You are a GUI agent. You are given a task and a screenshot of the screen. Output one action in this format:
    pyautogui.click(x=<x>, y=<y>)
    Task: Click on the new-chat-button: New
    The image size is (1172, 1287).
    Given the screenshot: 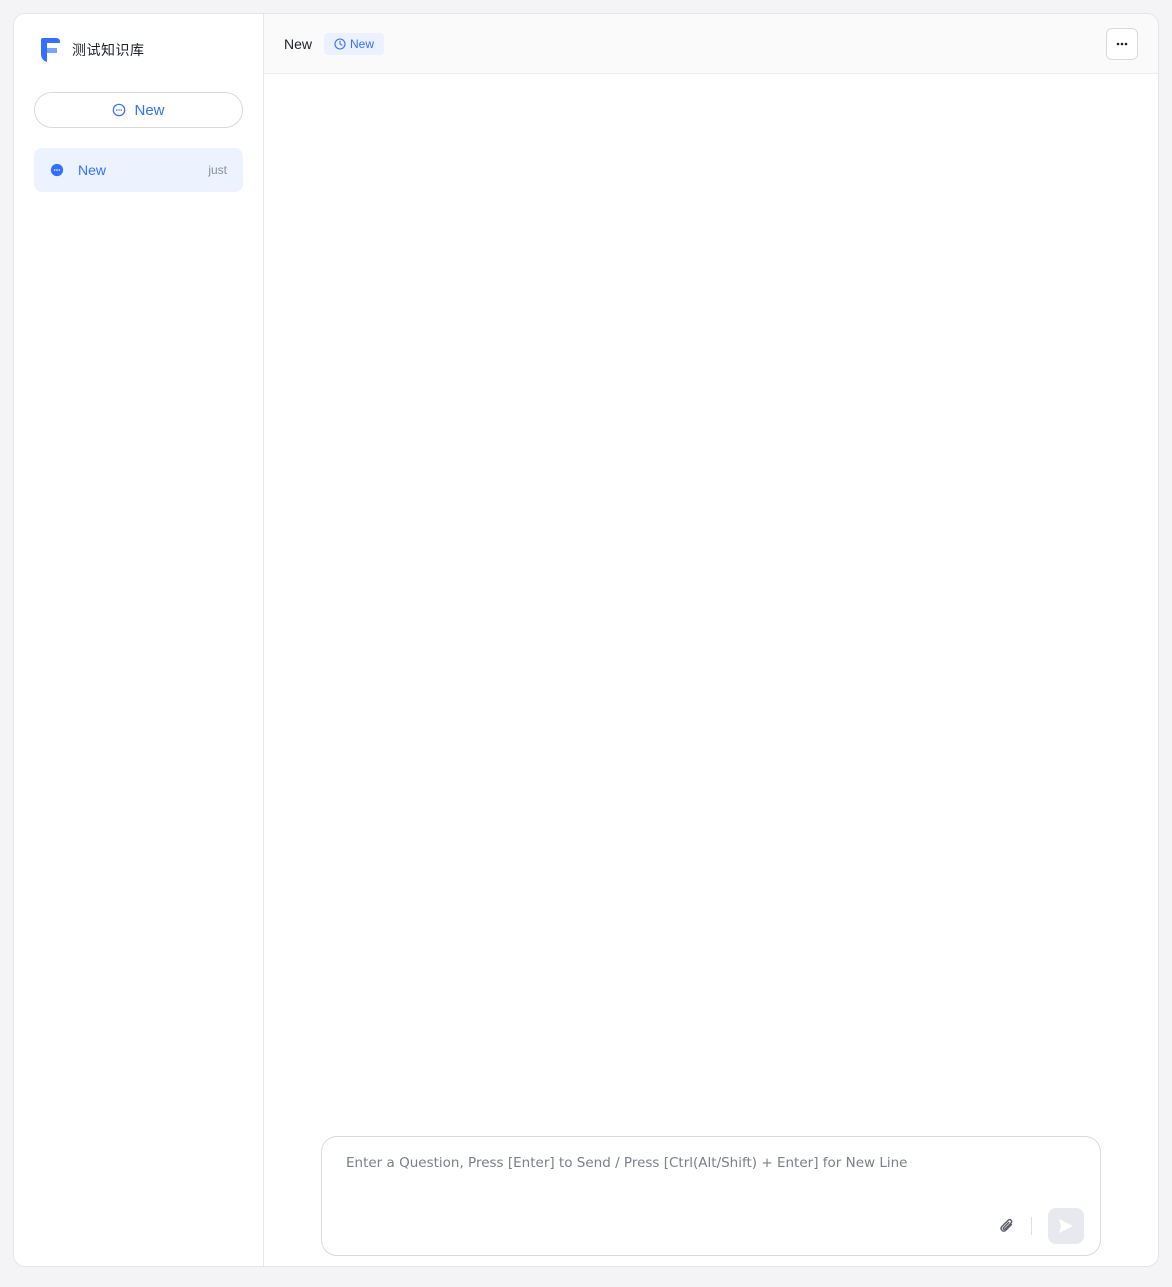 What is the action you would take?
    pyautogui.click(x=138, y=110)
    